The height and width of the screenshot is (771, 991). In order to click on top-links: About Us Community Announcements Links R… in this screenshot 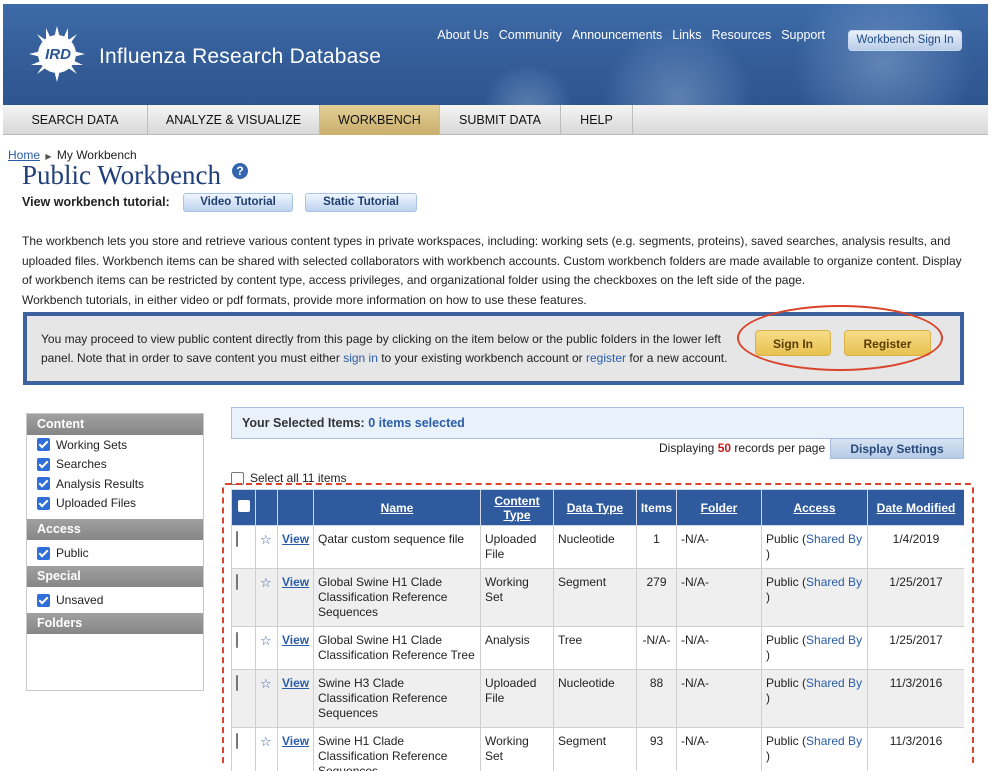, I will do `click(631, 35)`.